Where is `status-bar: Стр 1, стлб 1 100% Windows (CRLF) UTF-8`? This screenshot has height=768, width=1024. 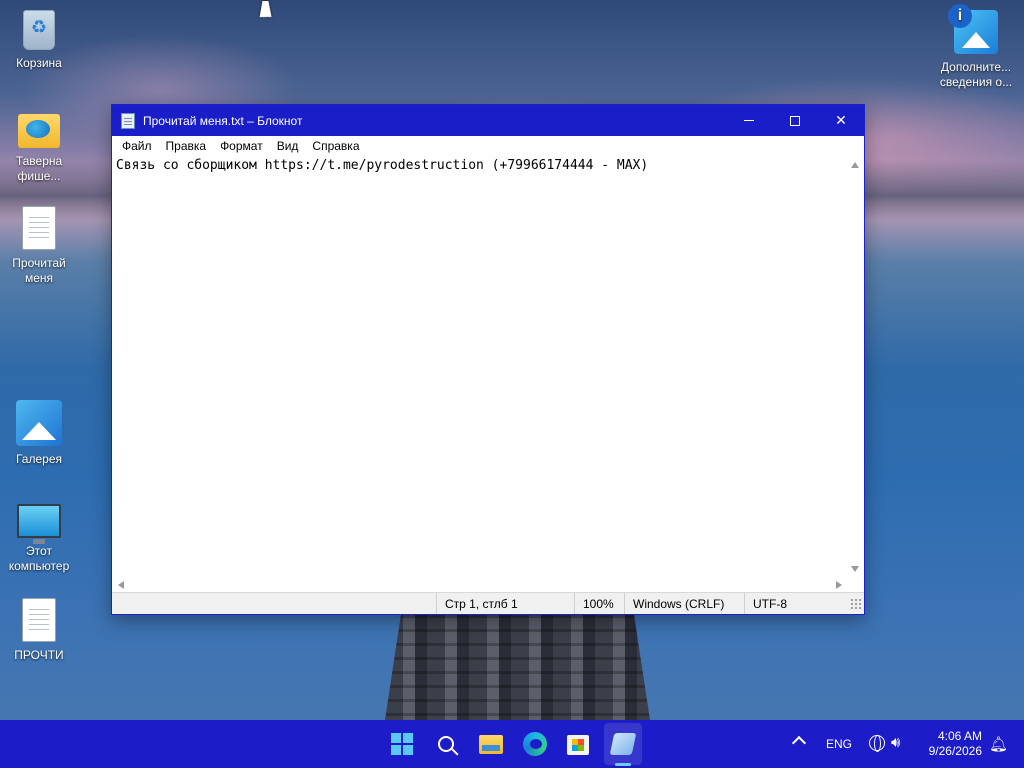
status-bar: Стр 1, стлб 1 100% Windows (CRLF) UTF-8 is located at coordinates (488, 603).